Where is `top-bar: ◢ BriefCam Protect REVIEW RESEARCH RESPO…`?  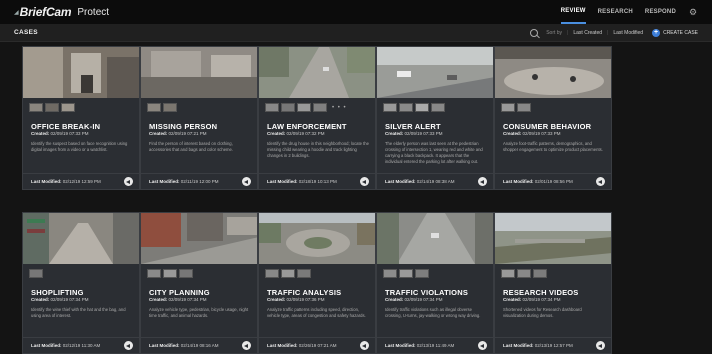
top-bar: ◢ BriefCam Protect REVIEW RESEARCH RESPO… is located at coordinates (356, 12).